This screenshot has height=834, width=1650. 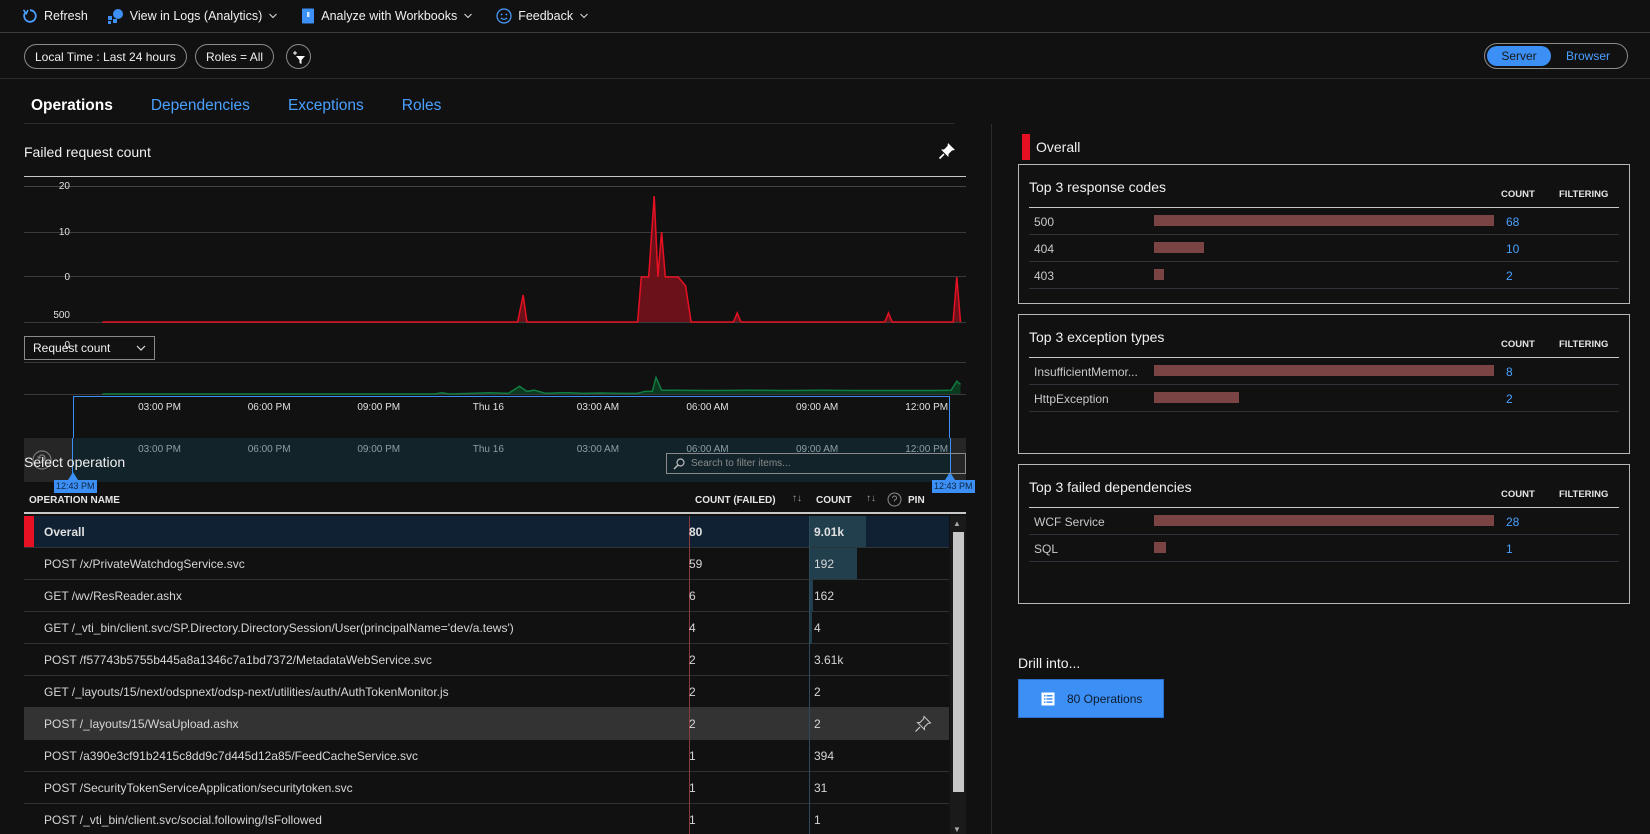 I want to click on card-row-count: 68, so click(x=1512, y=222).